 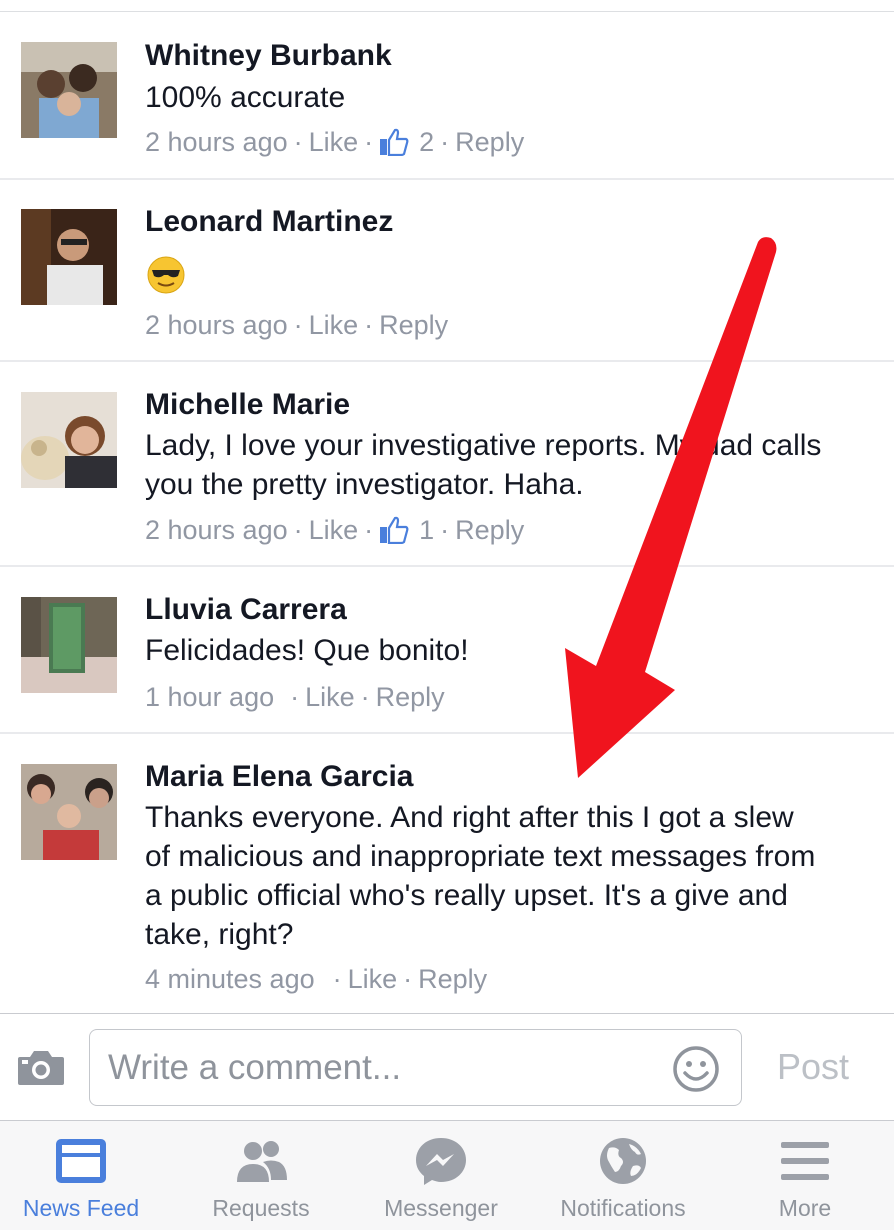 I want to click on comment-meta: 1 hour ago · Like · Reply, so click(x=295, y=697).